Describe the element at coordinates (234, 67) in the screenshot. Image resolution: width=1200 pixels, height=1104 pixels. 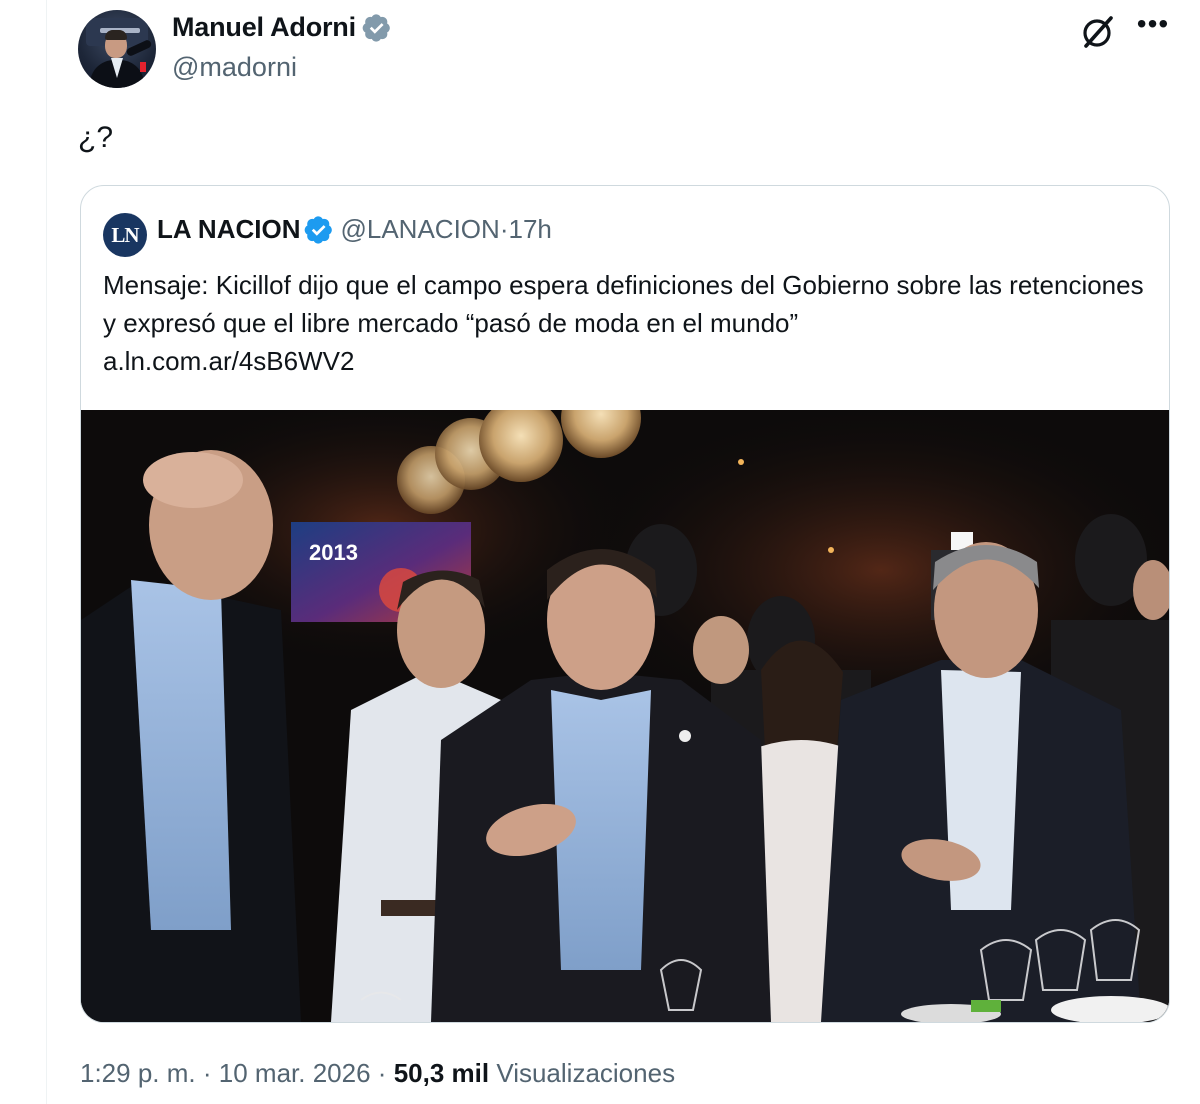
I see `author-handle: @madorni` at that location.